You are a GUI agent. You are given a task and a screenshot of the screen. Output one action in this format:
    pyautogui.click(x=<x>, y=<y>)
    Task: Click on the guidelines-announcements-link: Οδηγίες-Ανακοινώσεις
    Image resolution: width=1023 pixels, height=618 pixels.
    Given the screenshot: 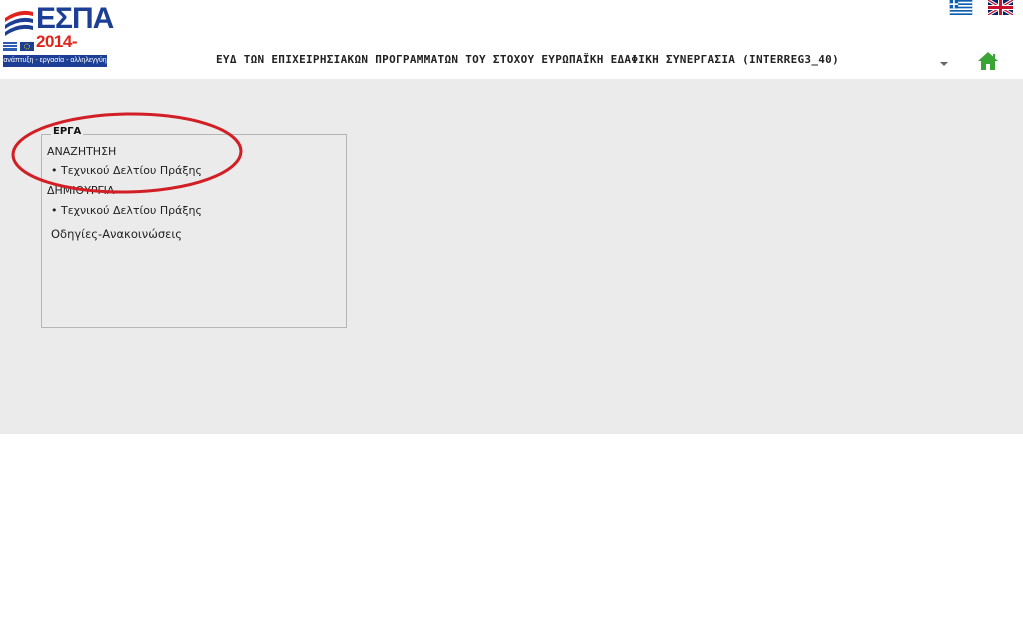 What is the action you would take?
    pyautogui.click(x=116, y=234)
    